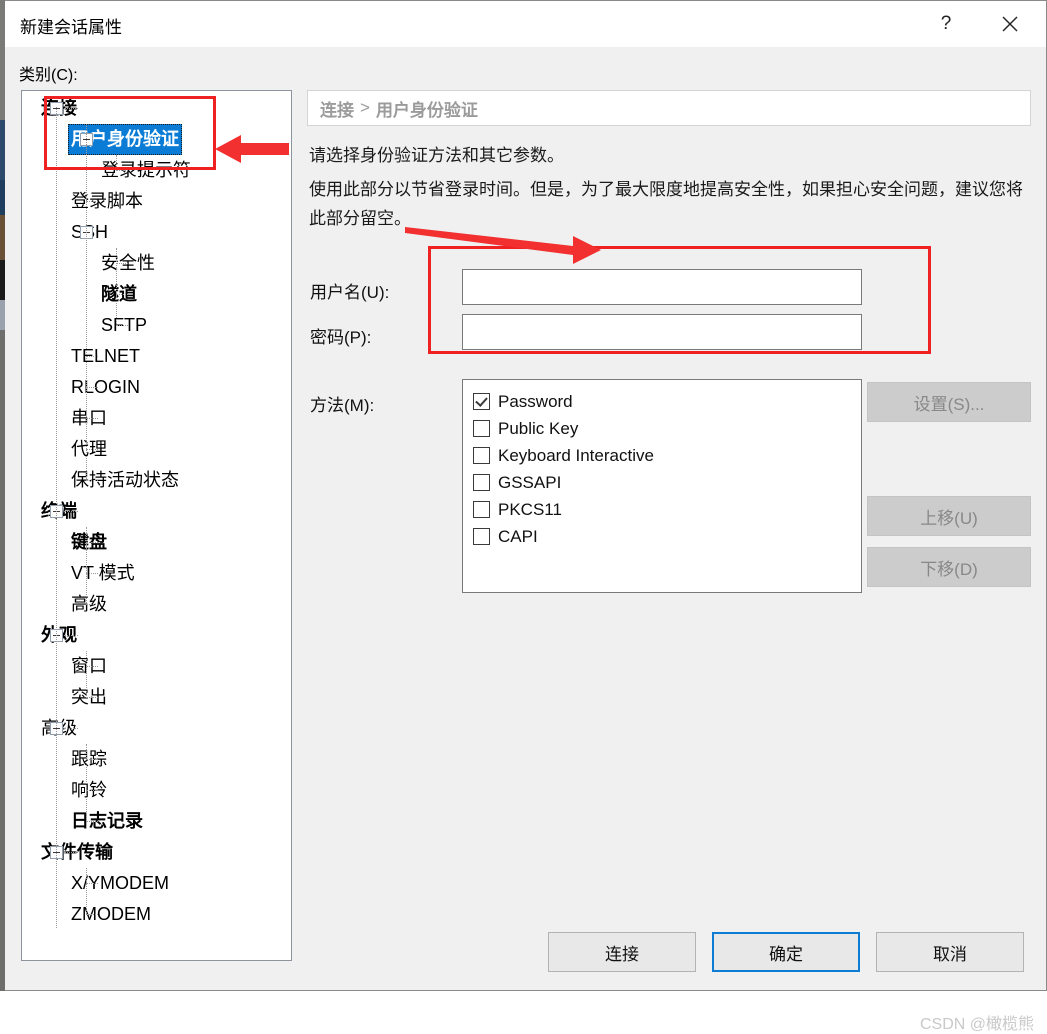  What do you see at coordinates (350, 292) in the screenshot?
I see `username-label: 用户名(U):` at bounding box center [350, 292].